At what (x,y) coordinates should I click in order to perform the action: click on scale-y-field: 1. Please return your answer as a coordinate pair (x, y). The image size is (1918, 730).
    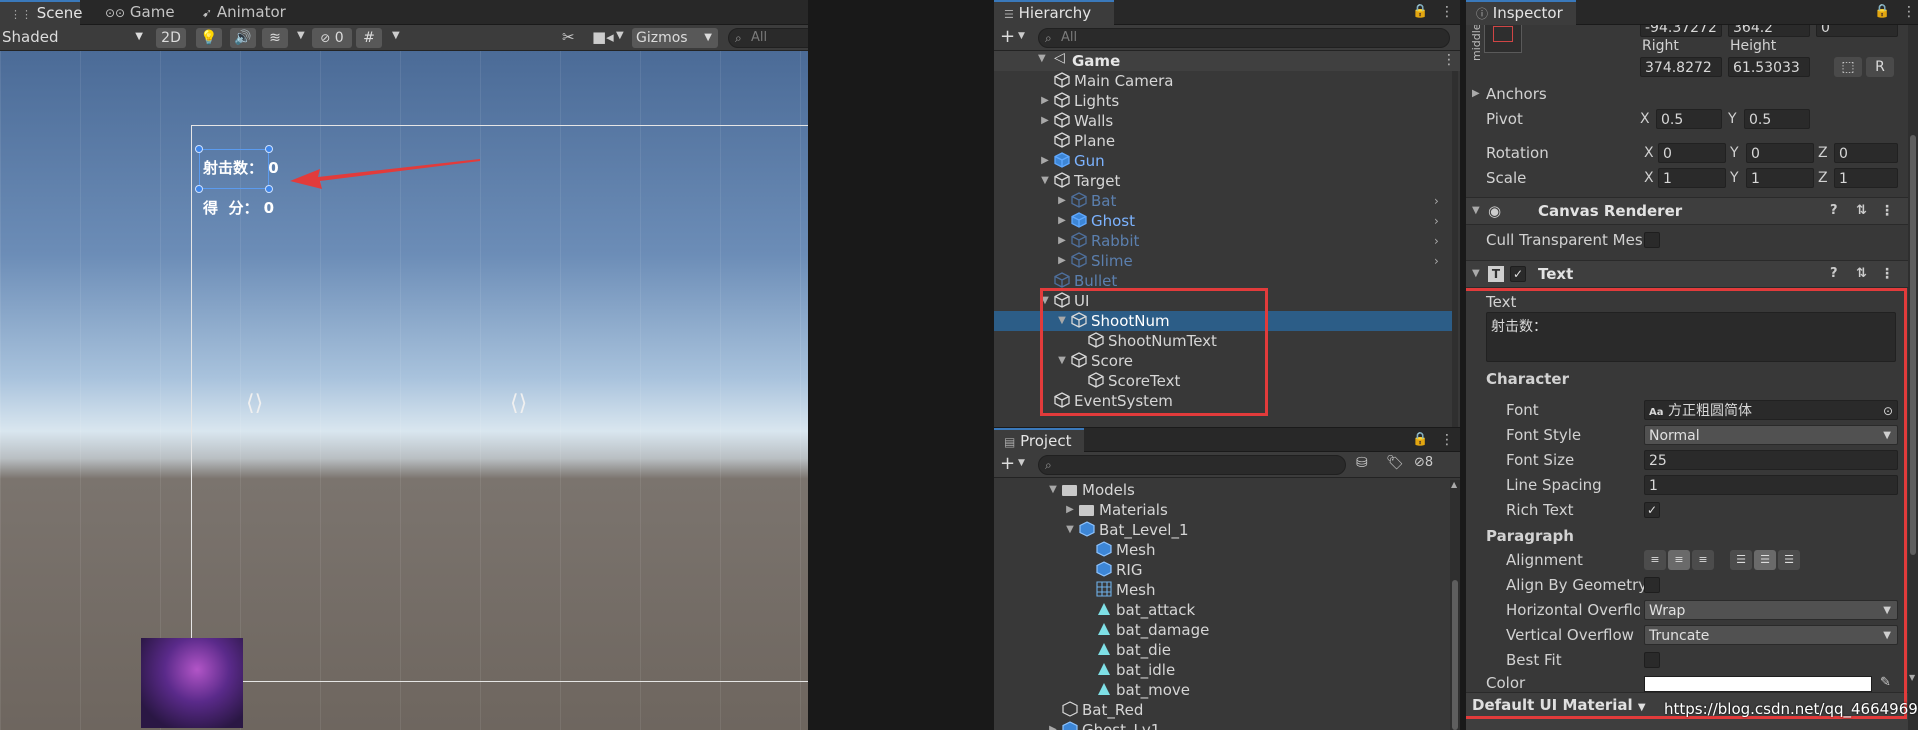
    Looking at the image, I should click on (1780, 178).